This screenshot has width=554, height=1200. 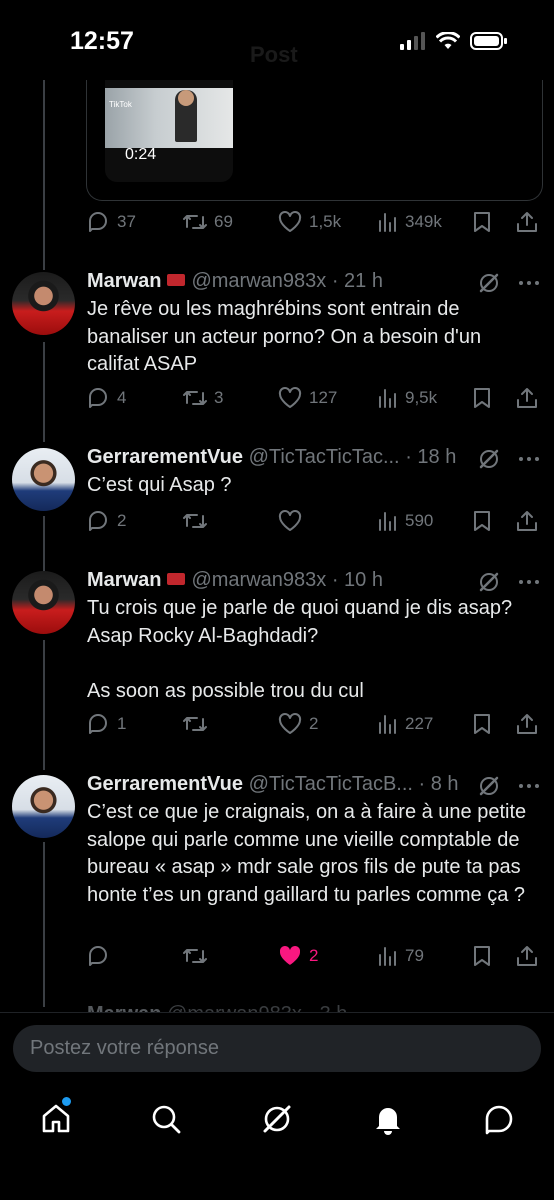 What do you see at coordinates (106, 398) in the screenshot?
I see `reply-button: 4` at bounding box center [106, 398].